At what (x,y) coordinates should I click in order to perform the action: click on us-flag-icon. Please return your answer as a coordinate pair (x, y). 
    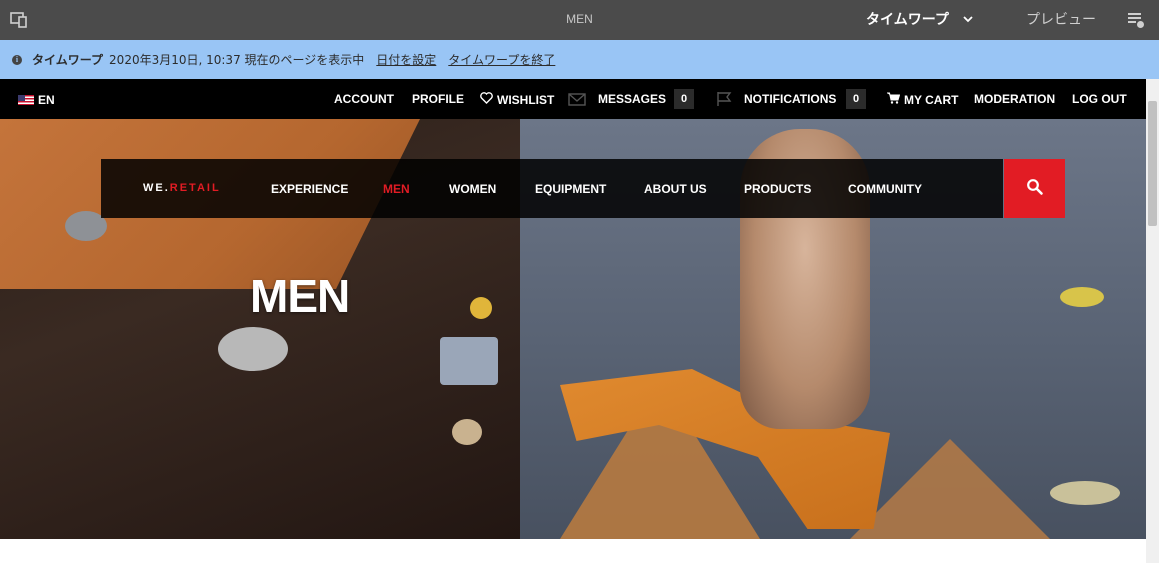
    Looking at the image, I should click on (26, 100).